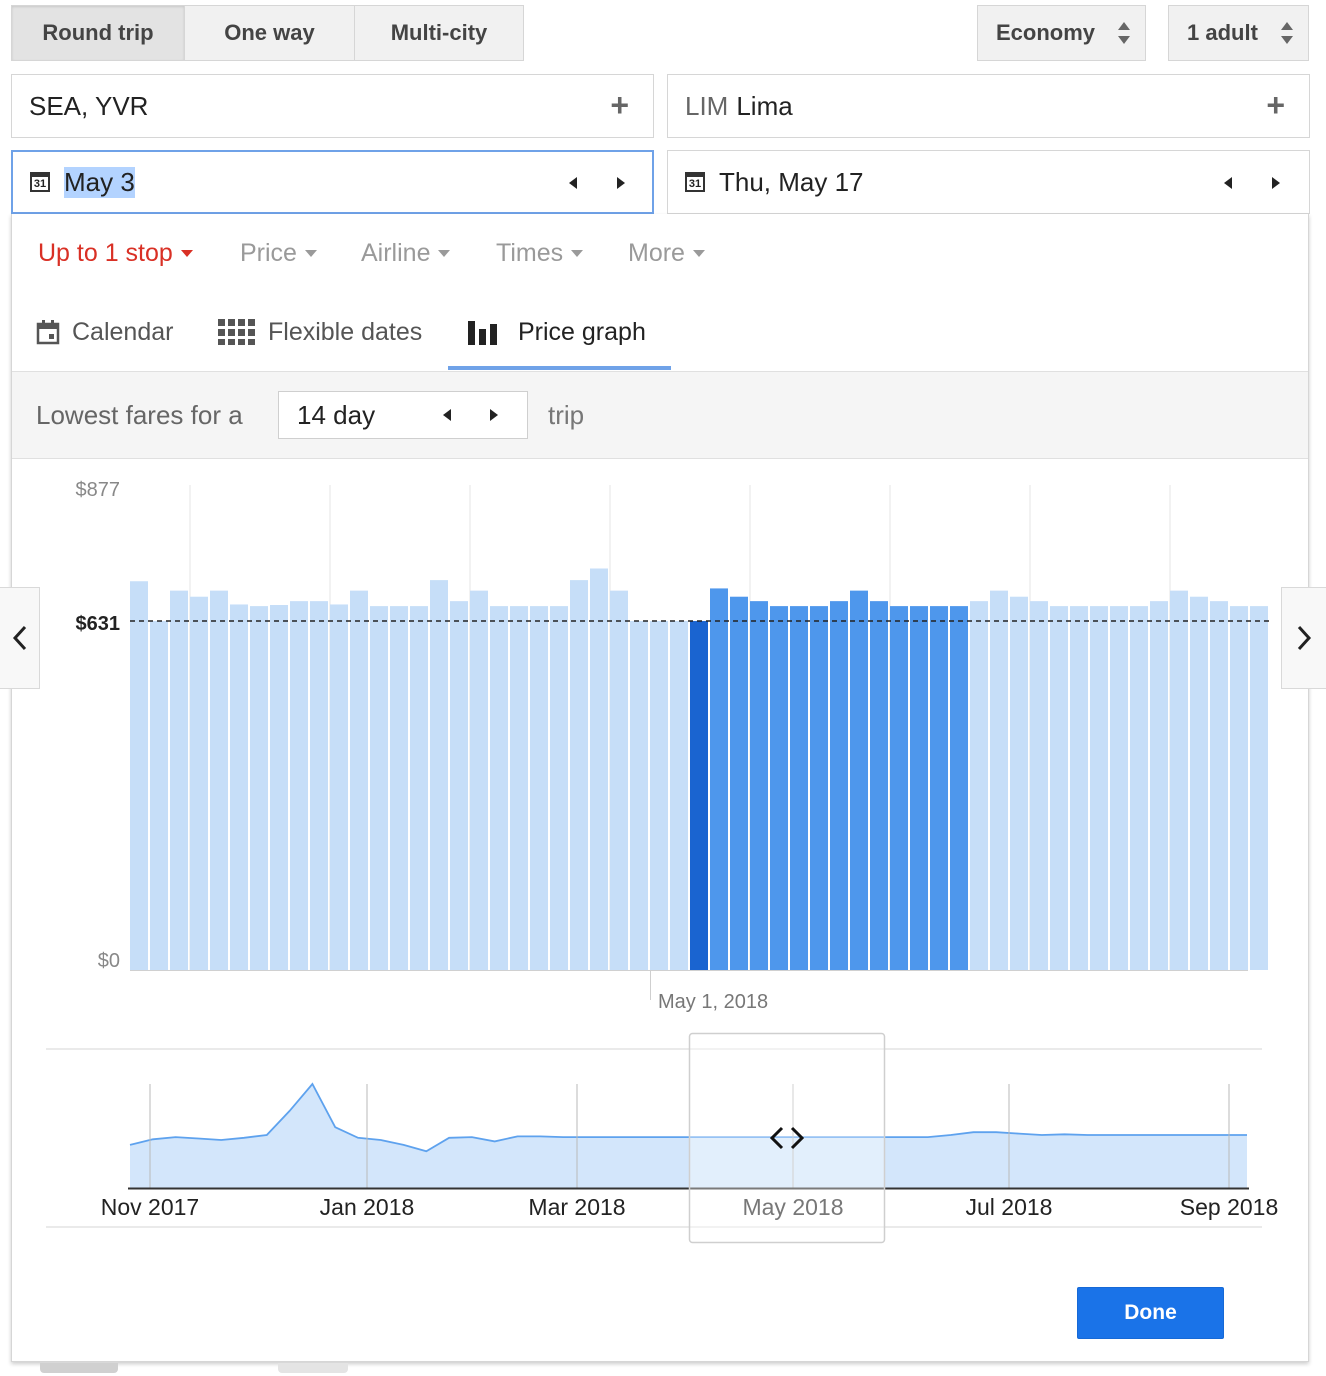 The height and width of the screenshot is (1376, 1326). What do you see at coordinates (447, 415) in the screenshot?
I see `decrease-trip-length-arrow-icon` at bounding box center [447, 415].